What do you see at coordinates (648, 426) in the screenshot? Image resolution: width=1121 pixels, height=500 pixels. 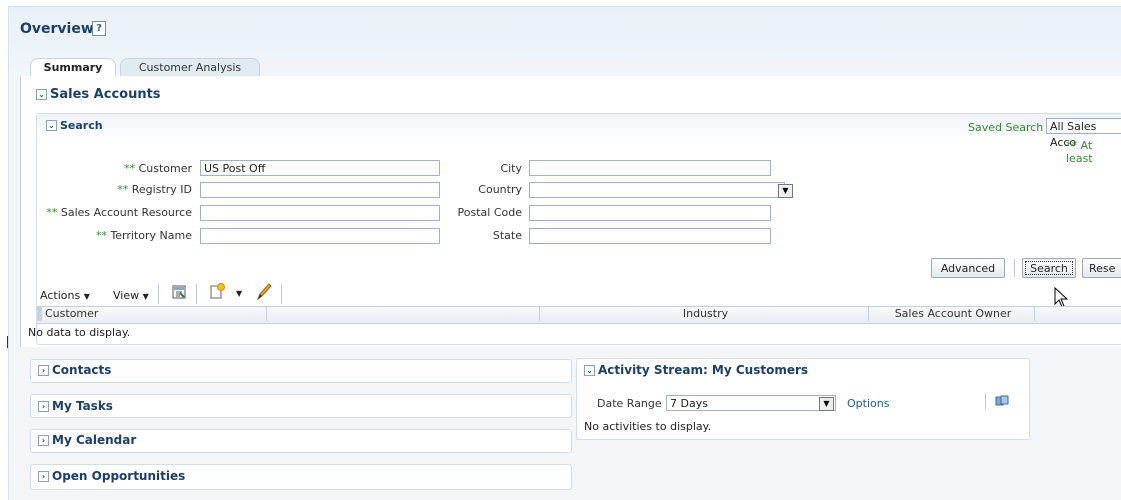 I see `activity-empty-message: No activities to display.` at bounding box center [648, 426].